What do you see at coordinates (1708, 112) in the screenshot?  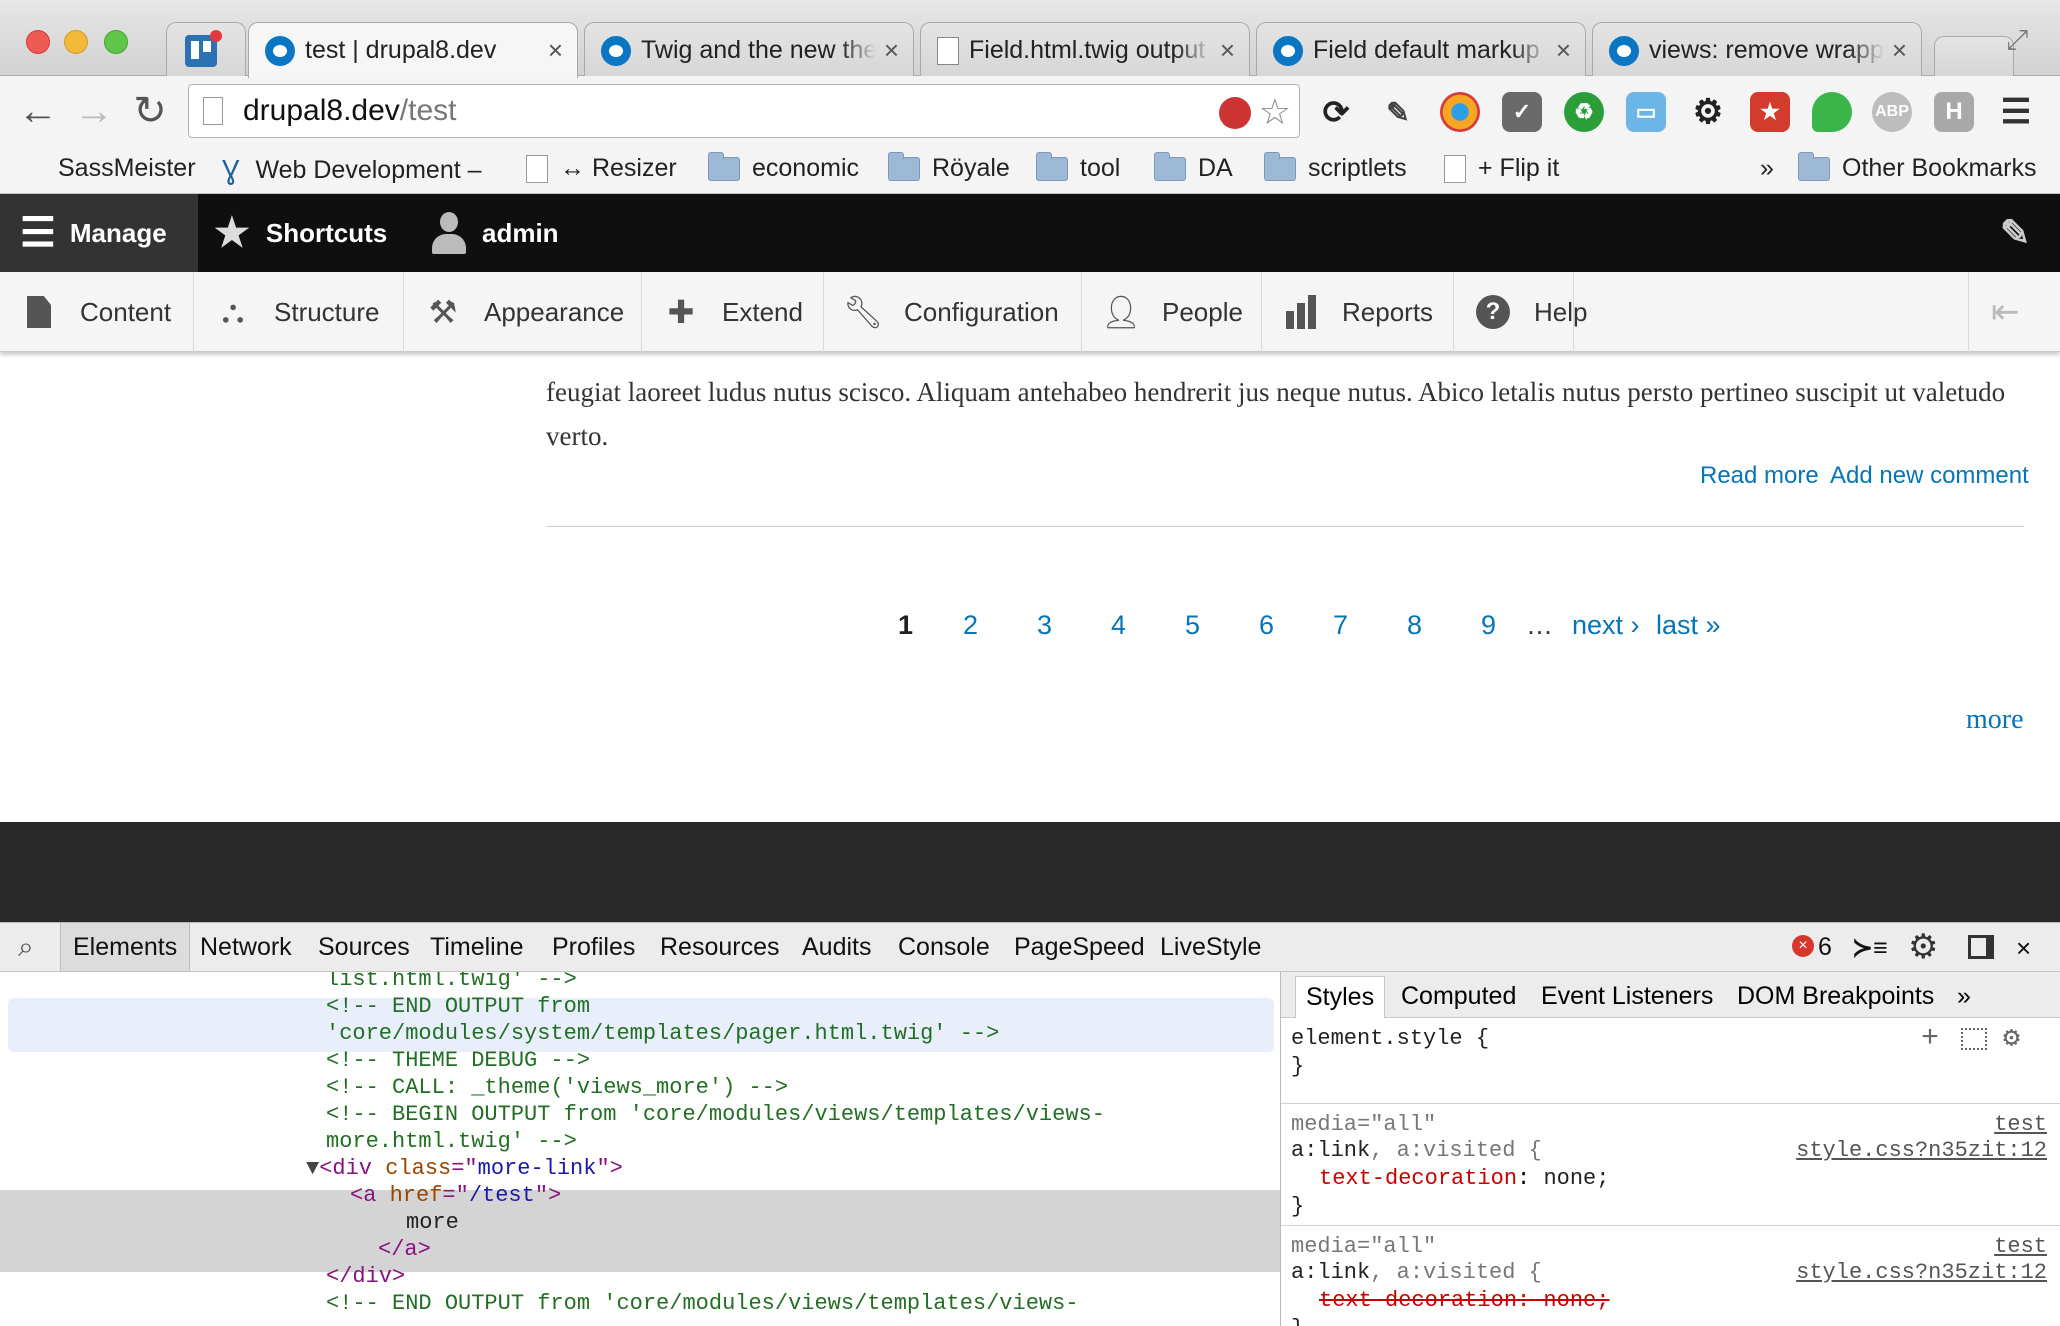 I see `settings-gear-icon: ⚙` at bounding box center [1708, 112].